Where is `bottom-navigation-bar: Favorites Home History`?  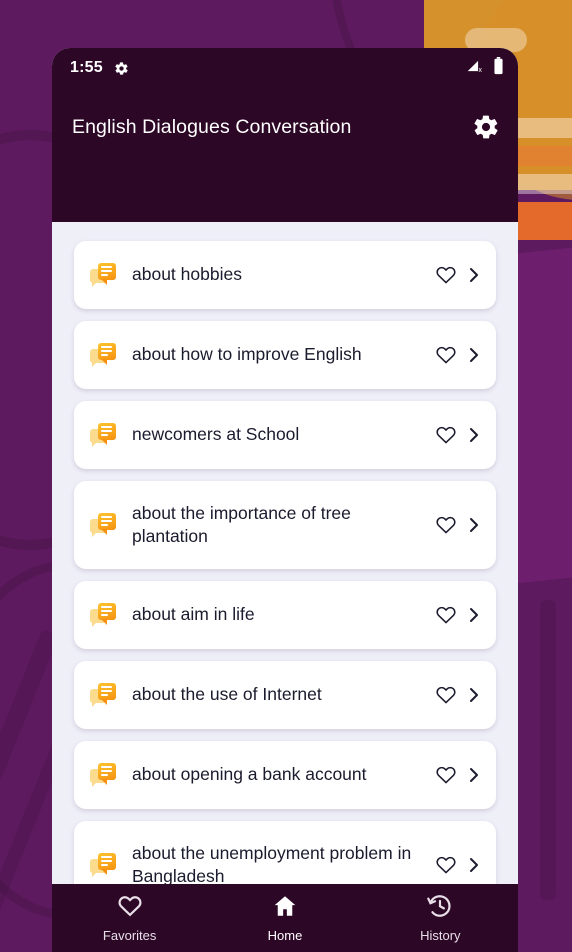
bottom-navigation-bar: Favorites Home History is located at coordinates (285, 918).